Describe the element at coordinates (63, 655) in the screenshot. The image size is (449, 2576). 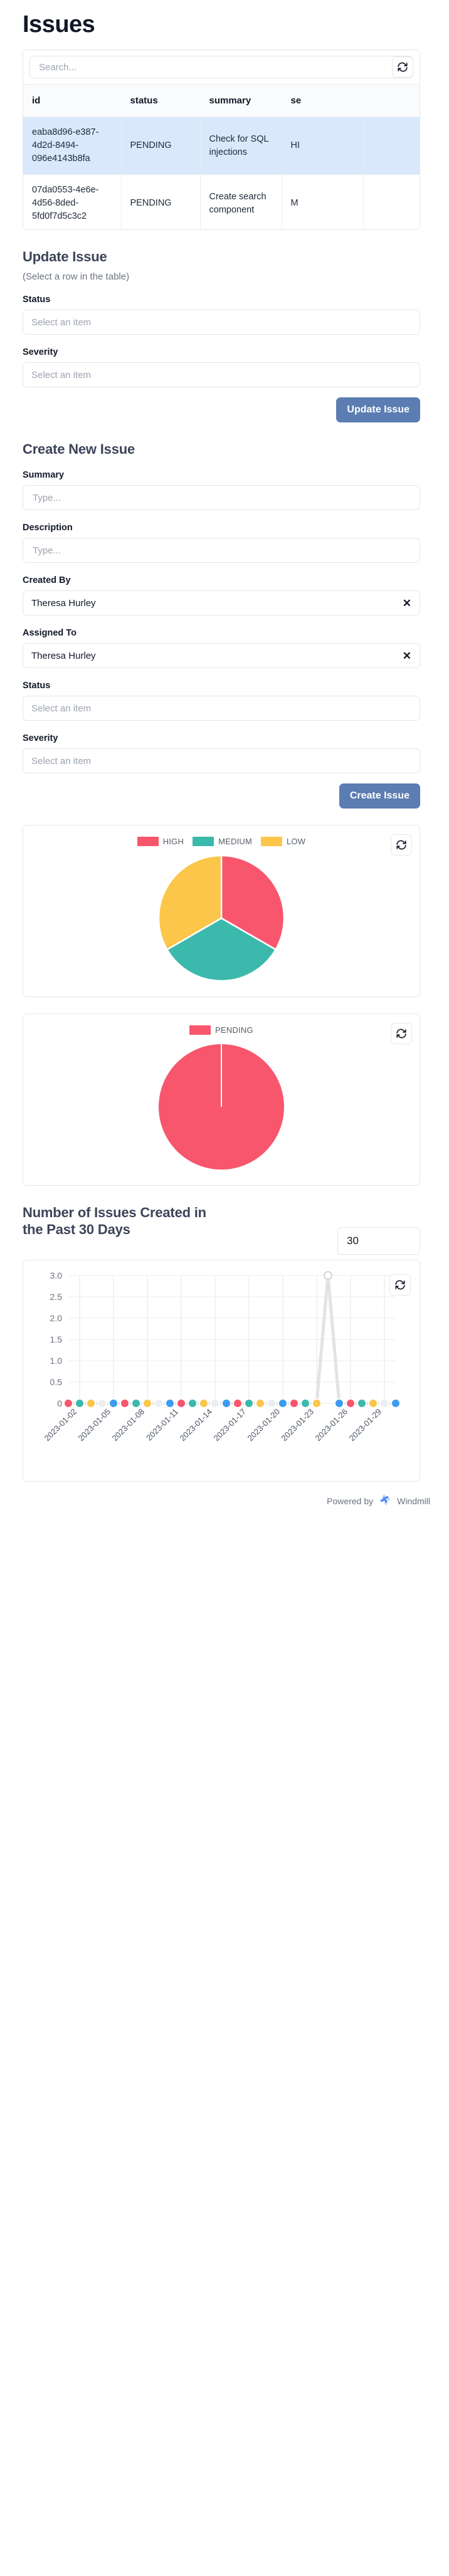
I see `assigned-to-value: Theresa Hurley` at that location.